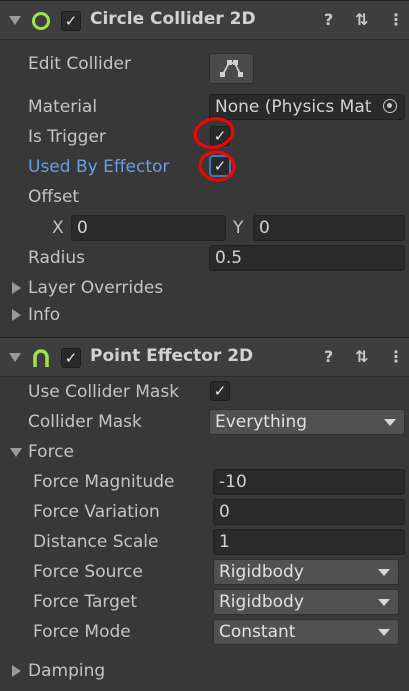 This screenshot has height=691, width=409. Describe the element at coordinates (16, 671) in the screenshot. I see `damping-expand-icon` at that location.